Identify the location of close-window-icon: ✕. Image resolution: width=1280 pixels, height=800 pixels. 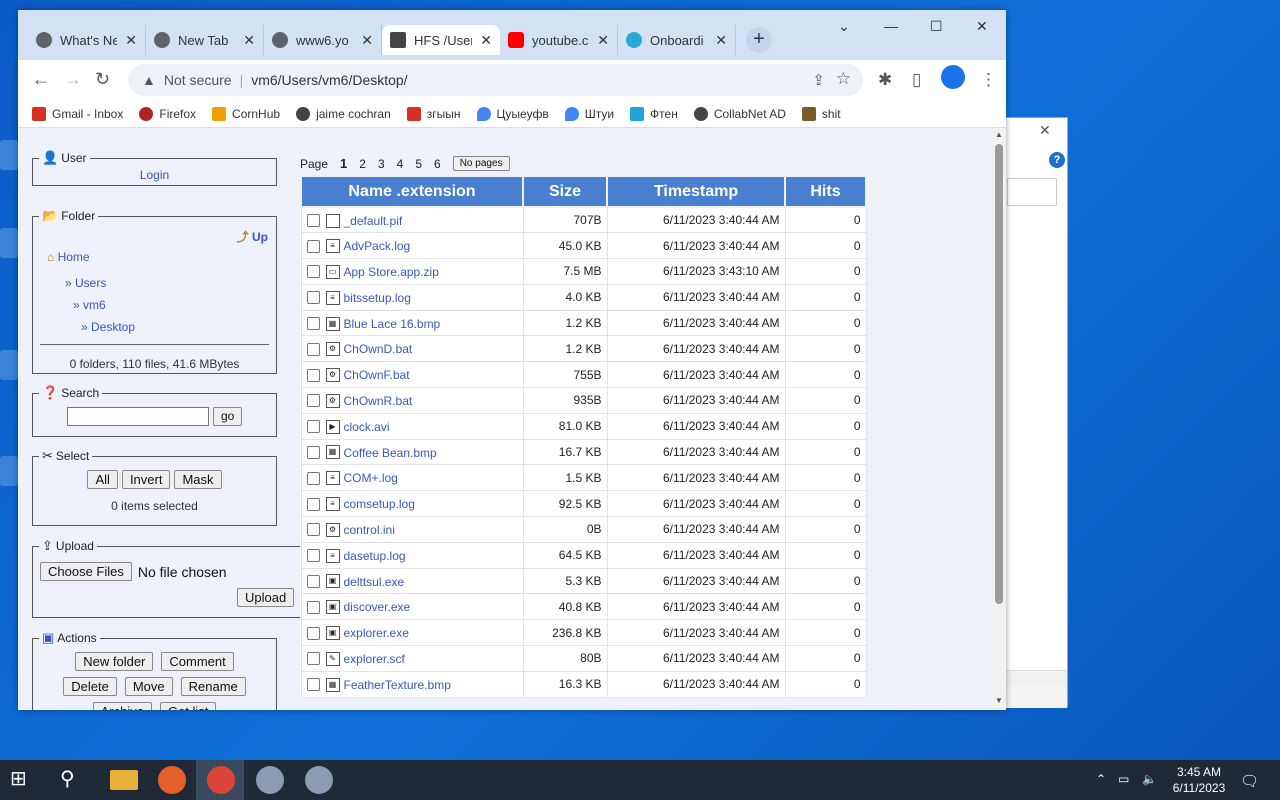
(982, 26).